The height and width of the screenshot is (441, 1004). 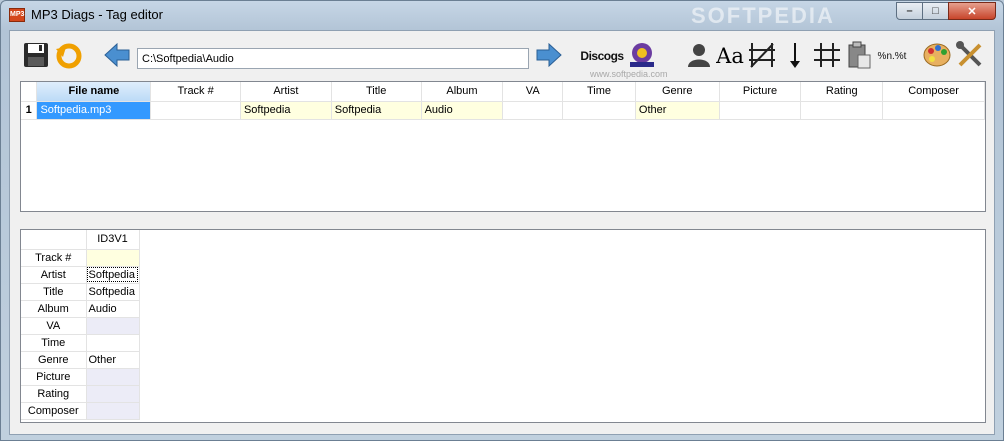 I want to click on tag-row-artist: Artist Softpedia, so click(x=80, y=275).